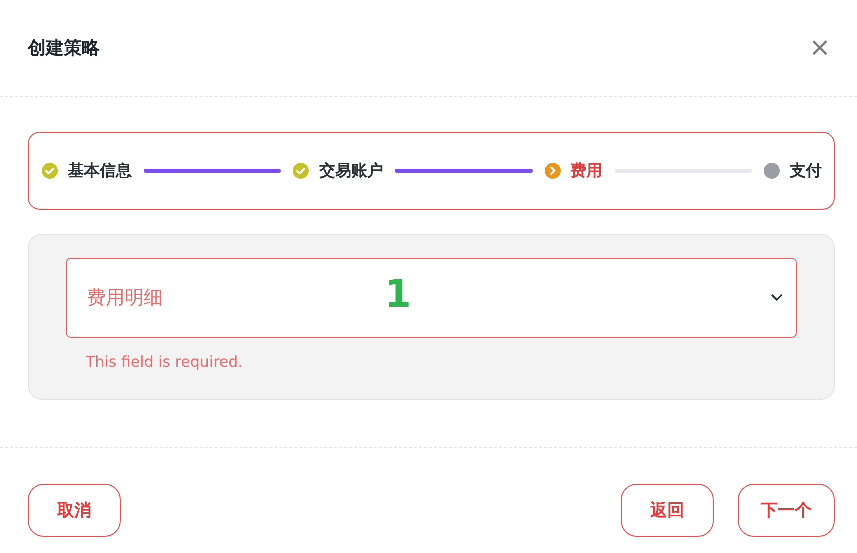  What do you see at coordinates (820, 48) in the screenshot?
I see `close-button: ×` at bounding box center [820, 48].